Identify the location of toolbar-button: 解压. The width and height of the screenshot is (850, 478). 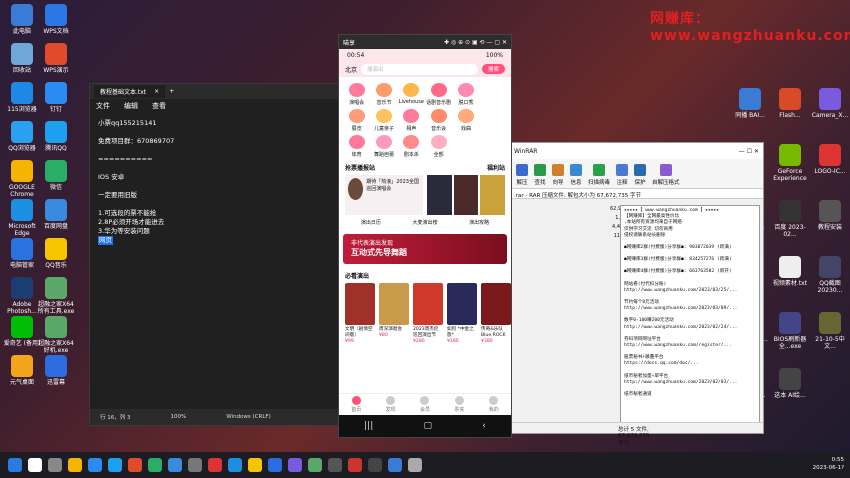
(522, 175).